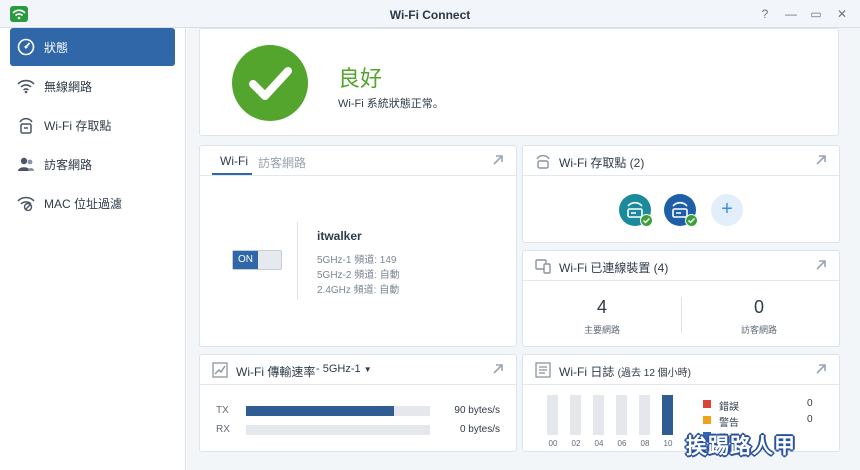 The height and width of the screenshot is (470, 860). Describe the element at coordinates (645, 443) in the screenshot. I see `log-tick-label: 08` at that location.